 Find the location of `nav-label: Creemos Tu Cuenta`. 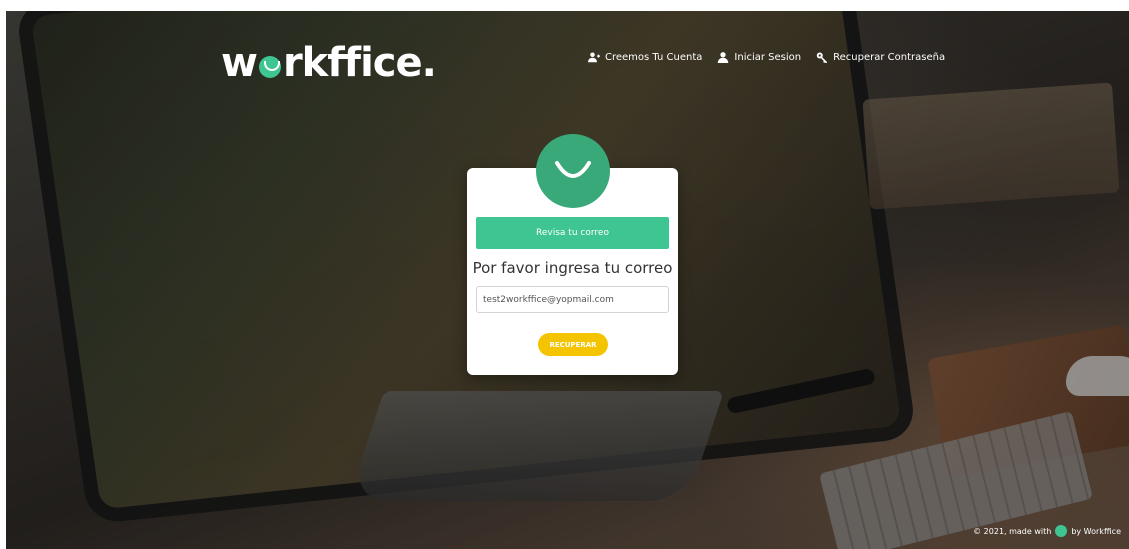

nav-label: Creemos Tu Cuenta is located at coordinates (654, 57).